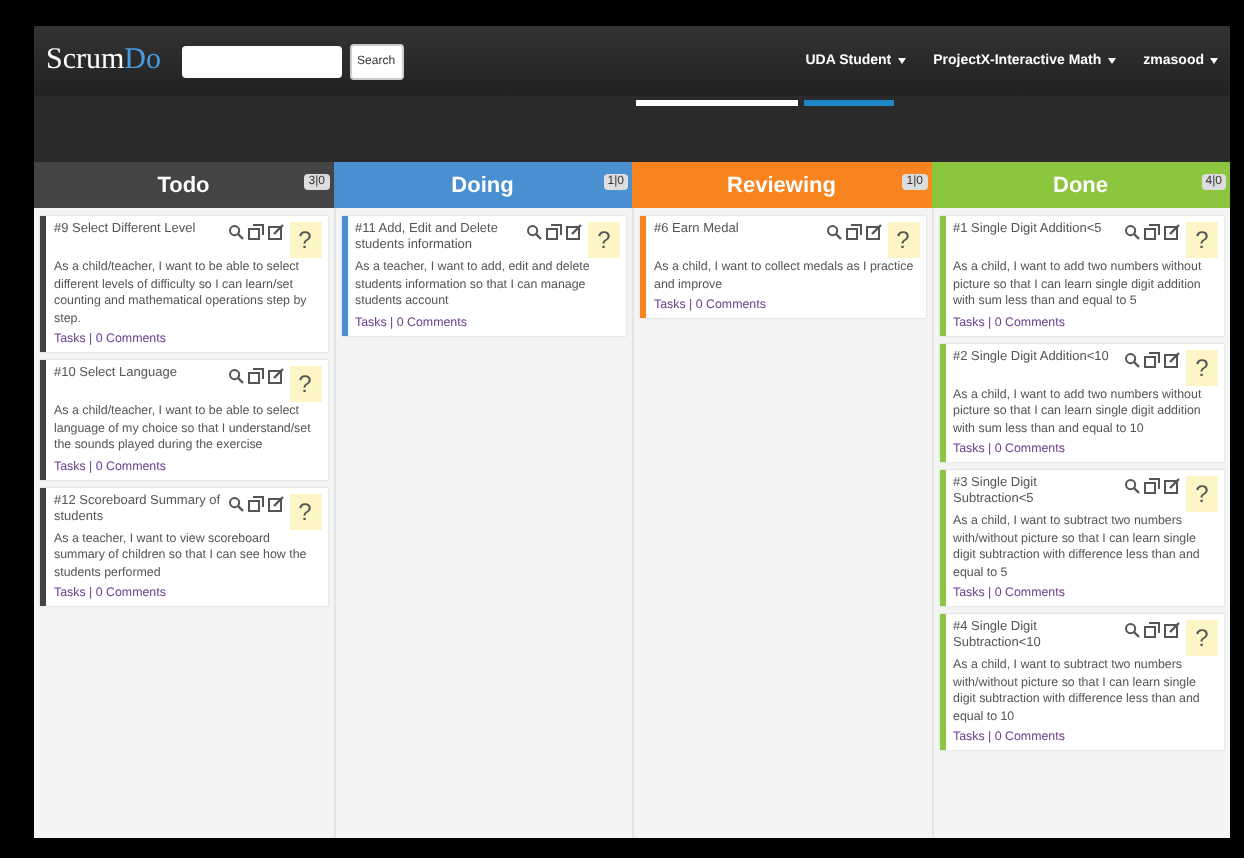 Image resolution: width=1244 pixels, height=858 pixels. What do you see at coordinates (1080, 185) in the screenshot?
I see `column-title: Done` at bounding box center [1080, 185].